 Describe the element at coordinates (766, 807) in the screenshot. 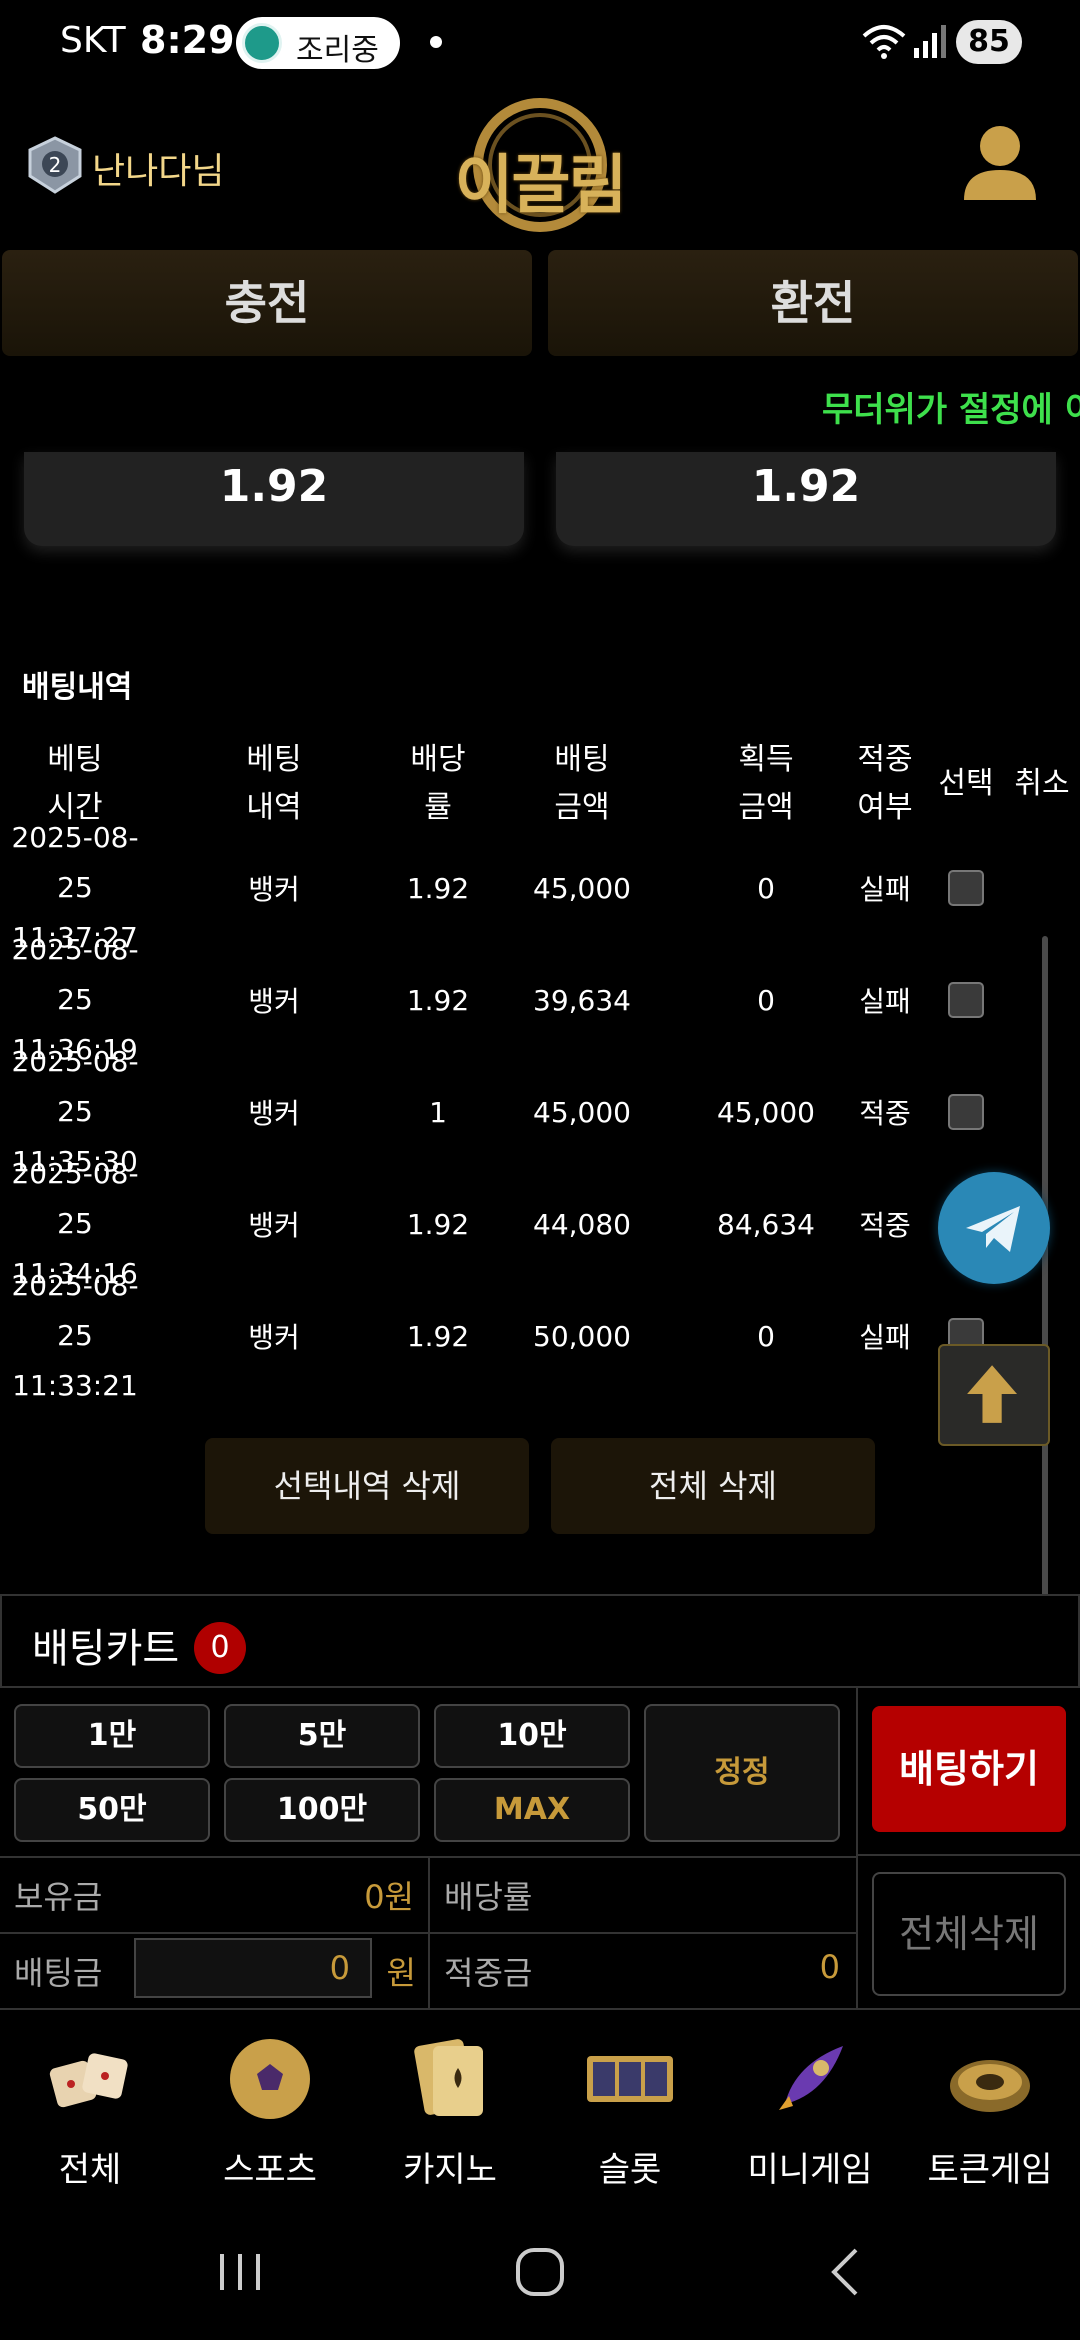

I see `col-header-win-l2: 금액` at that location.